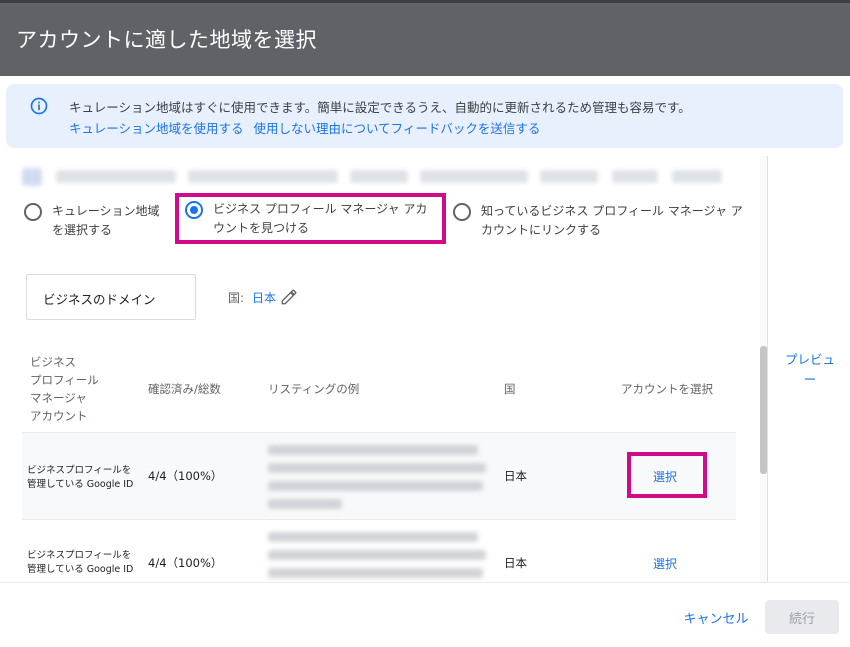  Describe the element at coordinates (716, 617) in the screenshot. I see `cancel-button: キャンセル` at that location.